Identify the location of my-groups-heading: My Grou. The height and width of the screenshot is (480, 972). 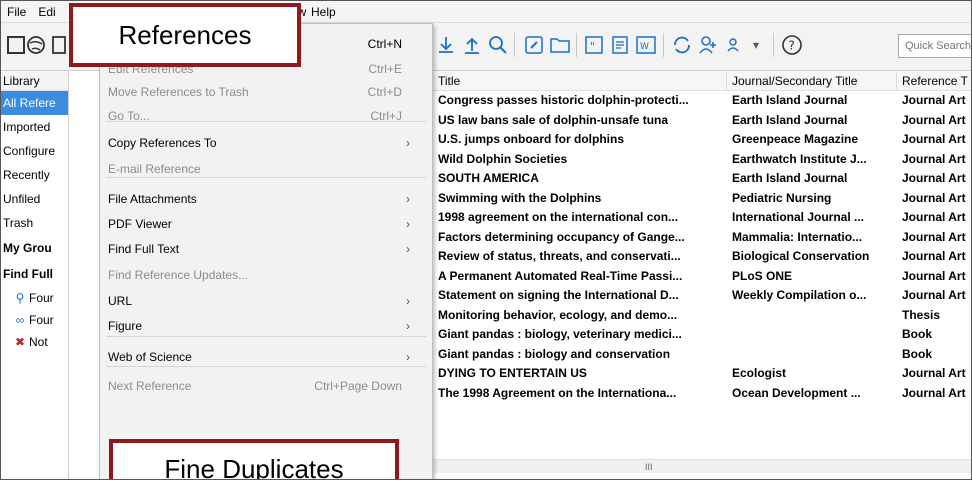
(34, 248).